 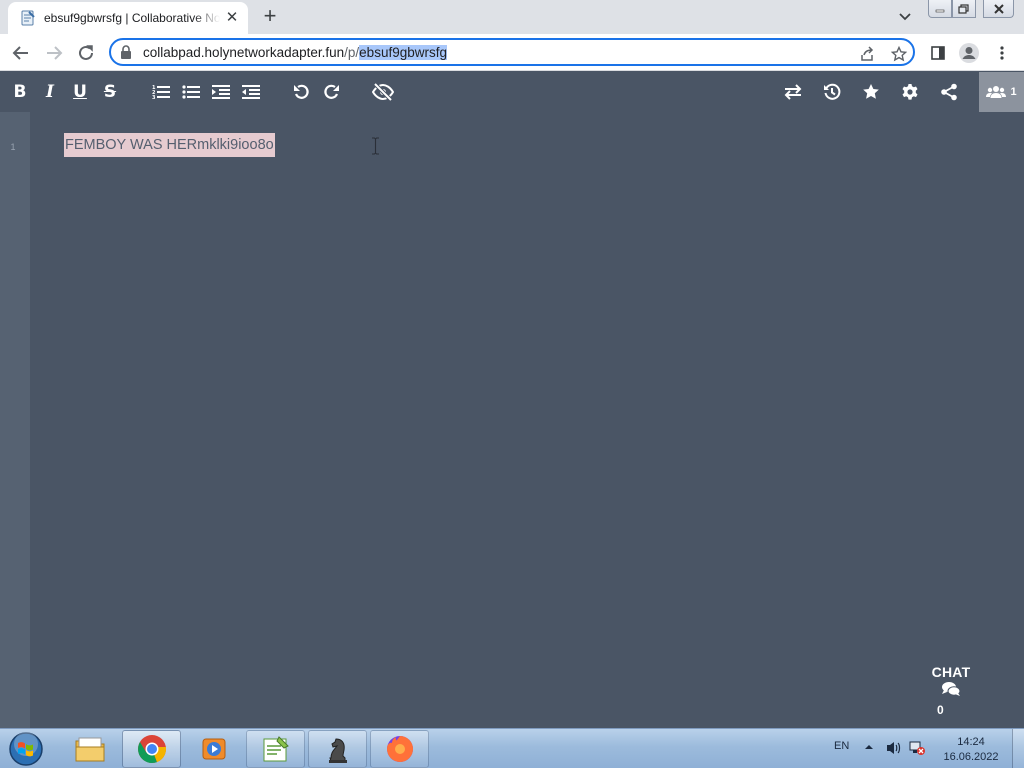 What do you see at coordinates (971, 757) in the screenshot?
I see `clock-date: 16.06.2022` at bounding box center [971, 757].